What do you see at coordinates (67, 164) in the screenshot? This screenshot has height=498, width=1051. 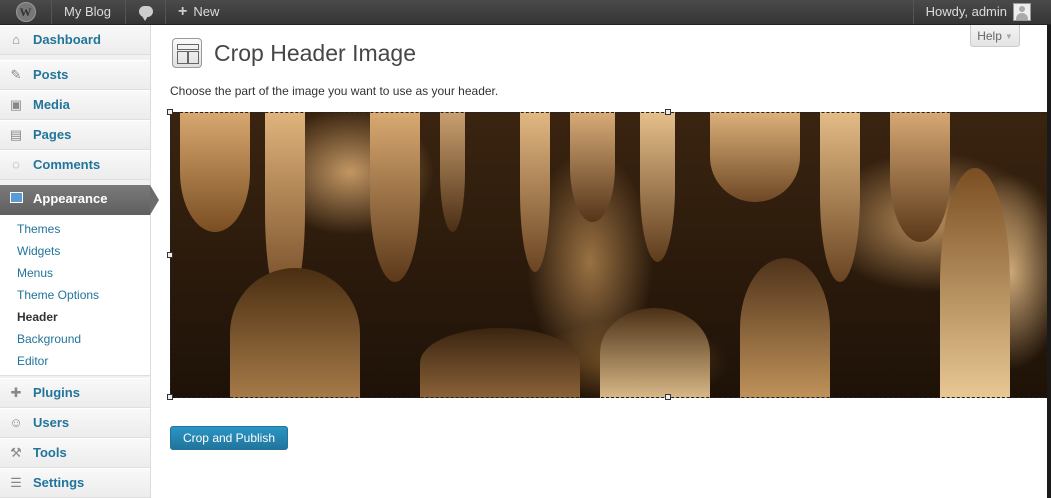 I see `sidebar-item-label: Comments` at bounding box center [67, 164].